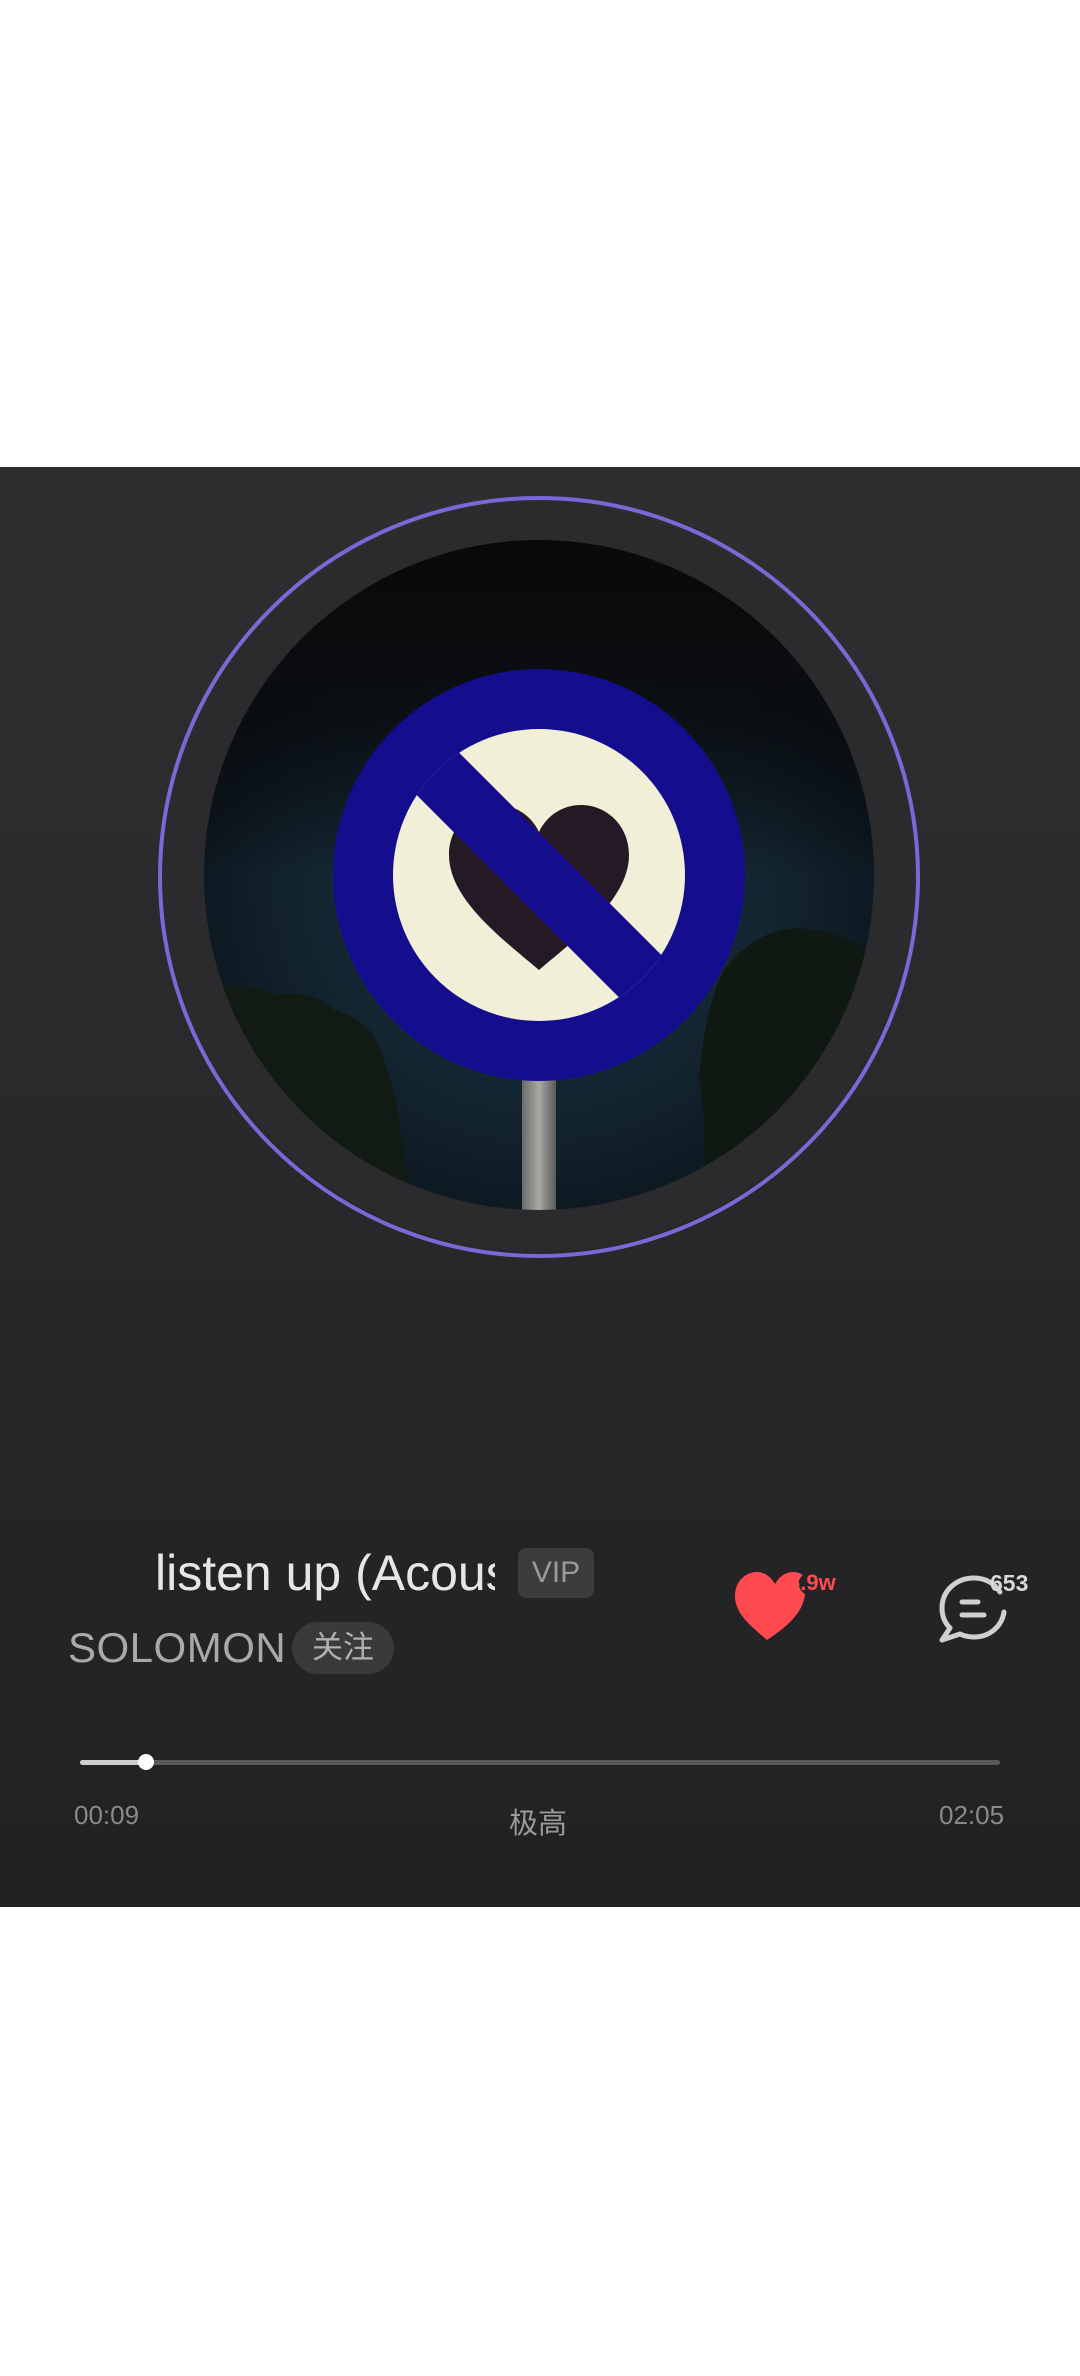 This screenshot has height=2376, width=1080. Describe the element at coordinates (325, 1573) in the screenshot. I see `song-title: listen up (Acoustic)` at that location.